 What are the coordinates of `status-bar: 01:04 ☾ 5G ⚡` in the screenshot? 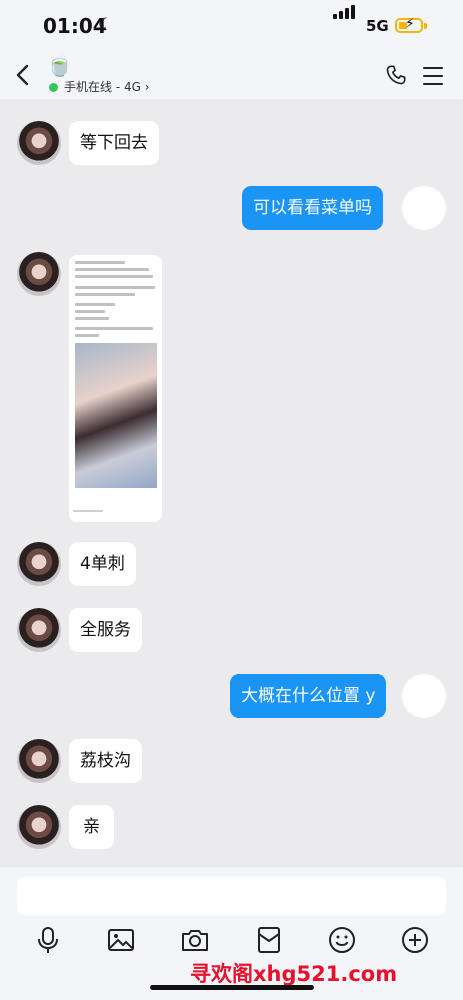 It's located at (231, 26).